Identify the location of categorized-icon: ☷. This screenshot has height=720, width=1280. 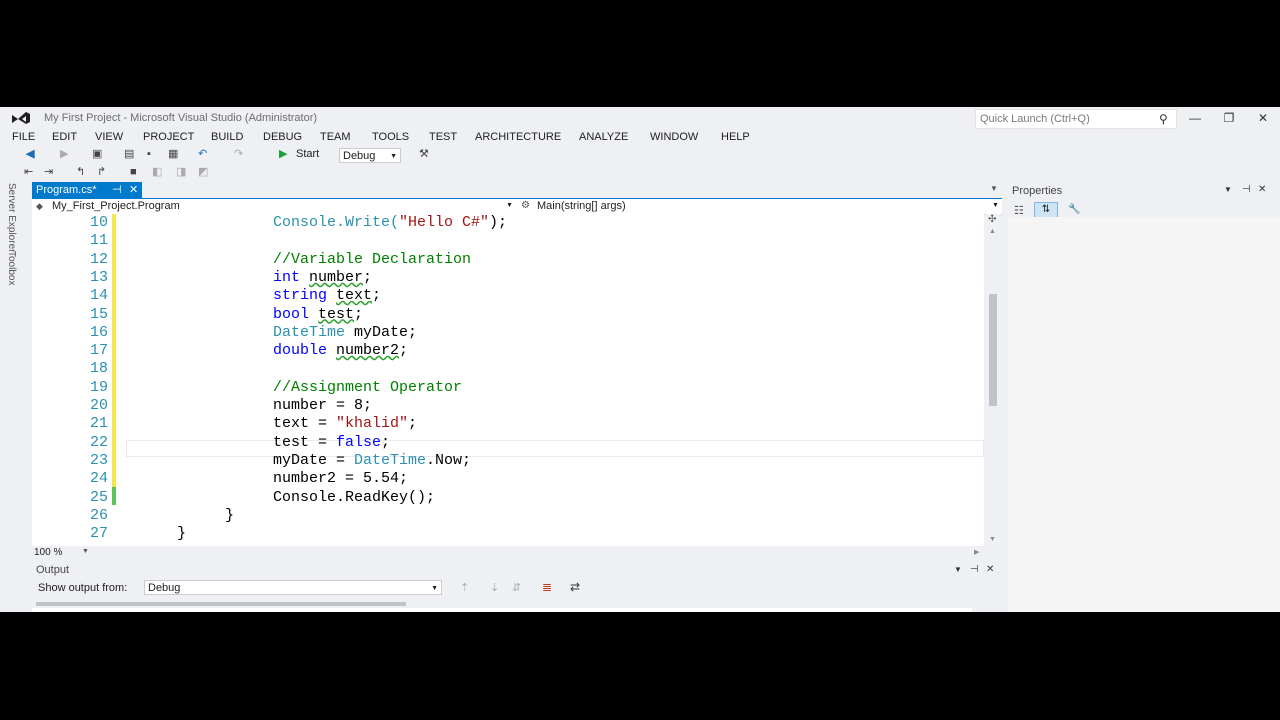
(1019, 210).